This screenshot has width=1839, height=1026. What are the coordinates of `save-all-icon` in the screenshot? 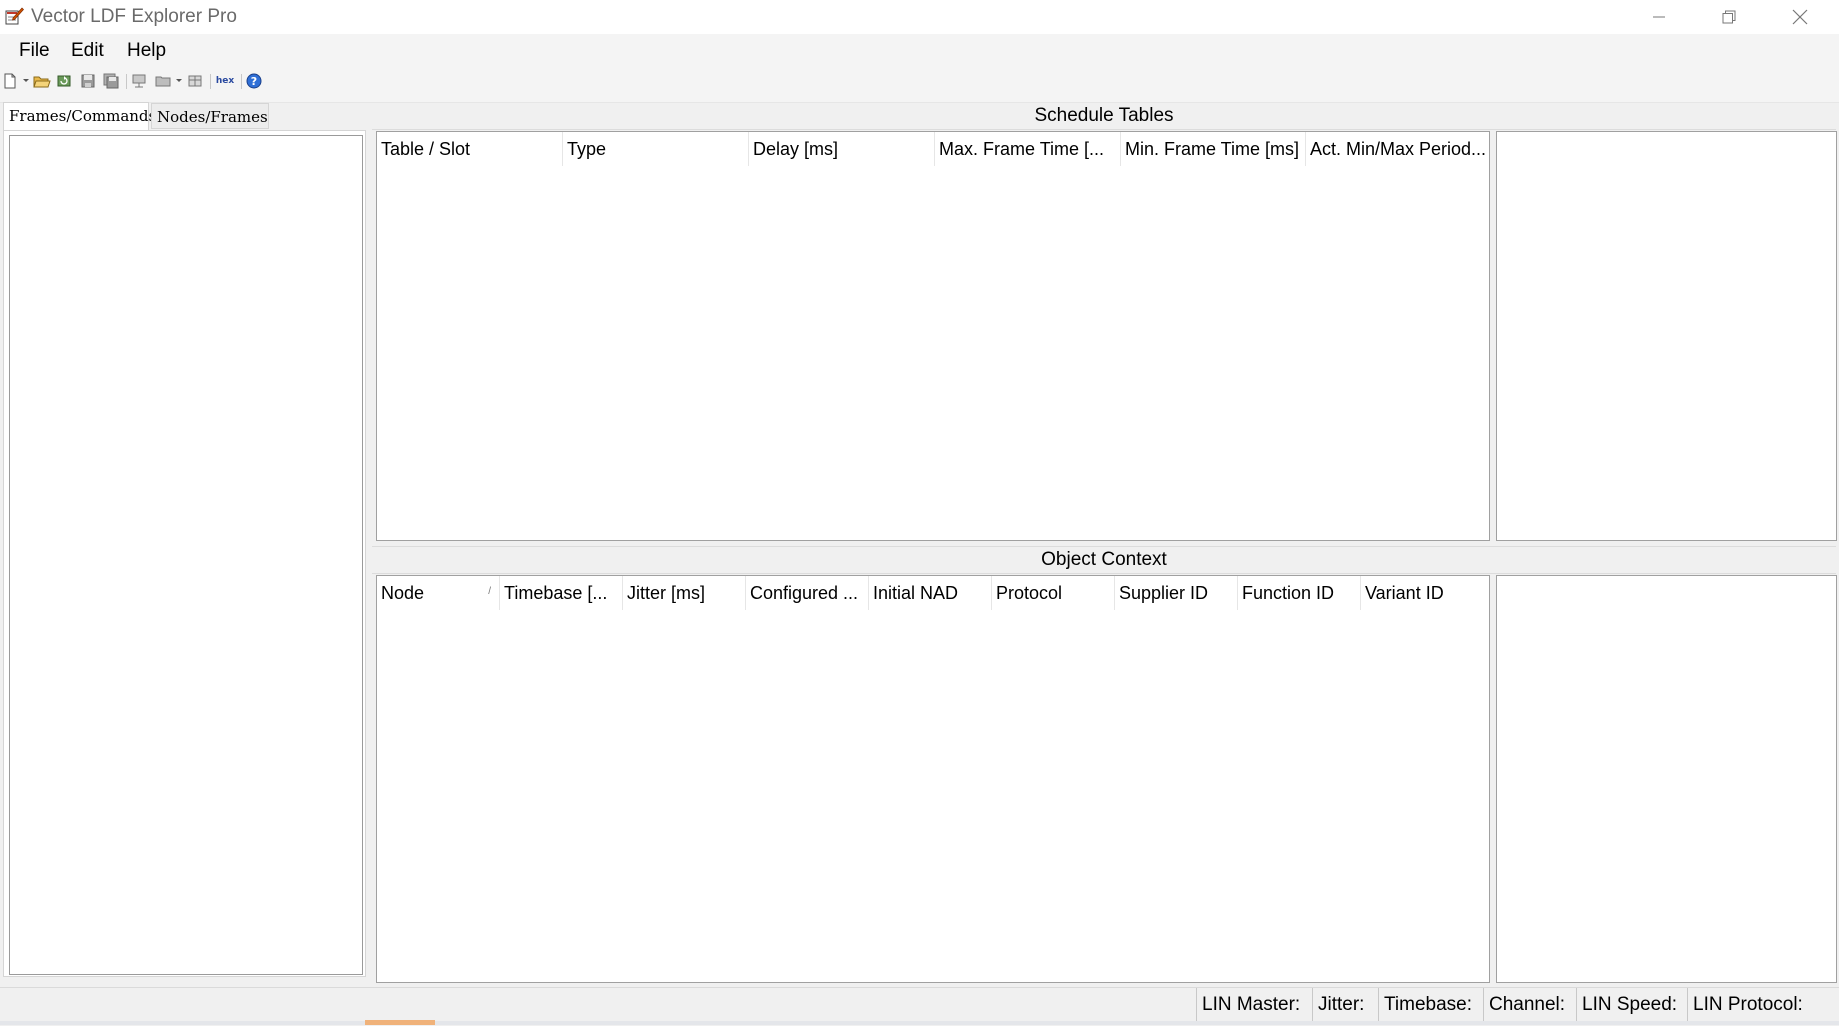 It's located at (111, 81).